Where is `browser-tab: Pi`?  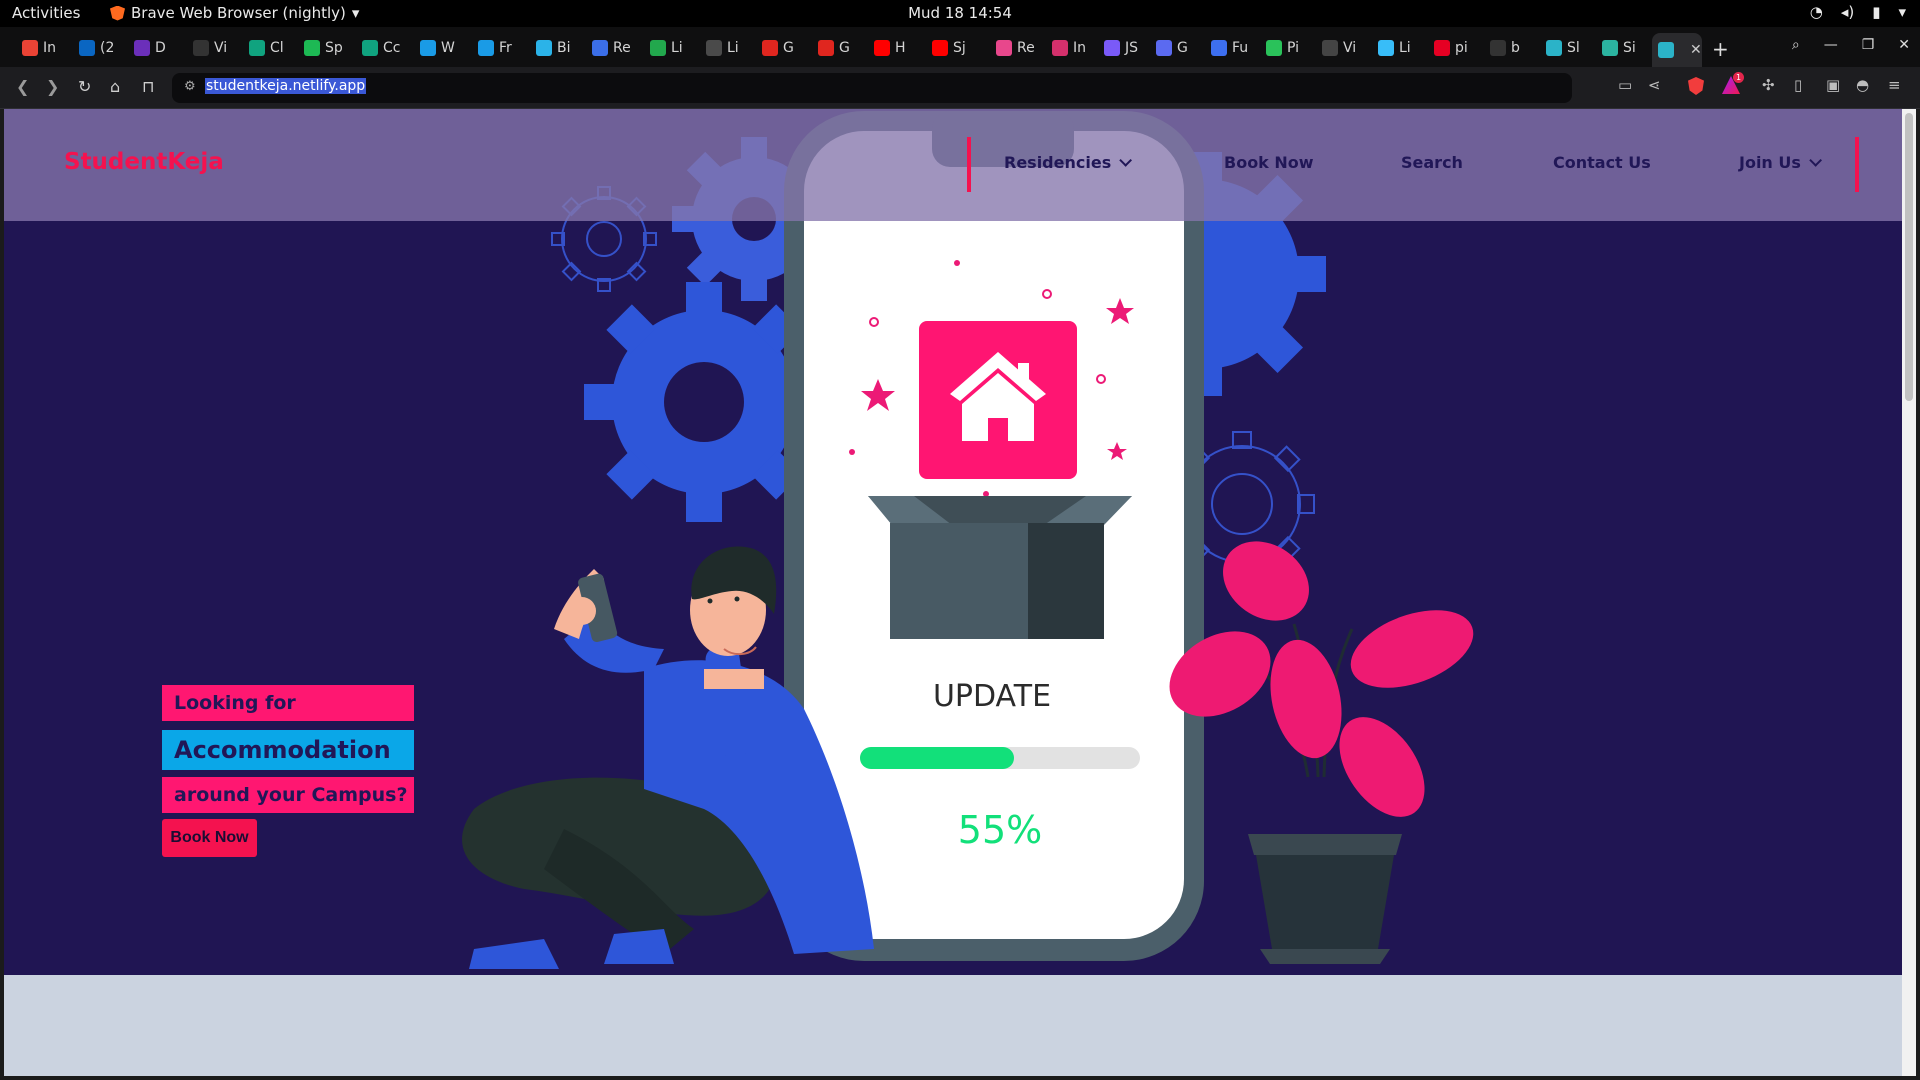
browser-tab: Pi is located at coordinates (1279, 48).